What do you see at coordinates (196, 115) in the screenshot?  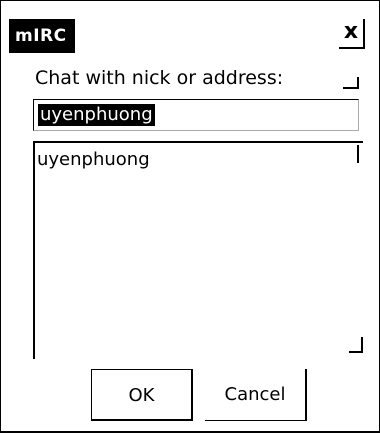 I see `nick-input: uyenphuong` at bounding box center [196, 115].